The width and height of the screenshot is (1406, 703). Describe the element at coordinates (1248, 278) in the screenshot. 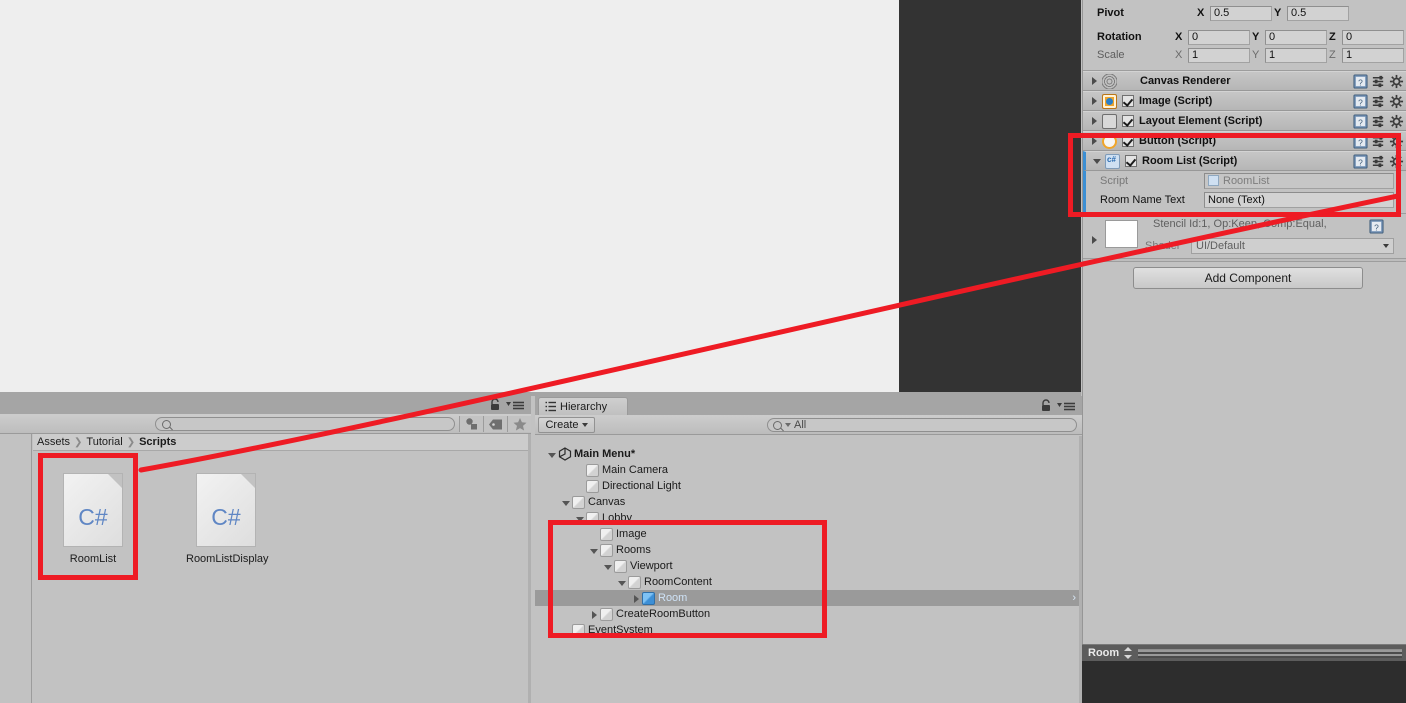

I see `add-component-button: Add Component` at that location.